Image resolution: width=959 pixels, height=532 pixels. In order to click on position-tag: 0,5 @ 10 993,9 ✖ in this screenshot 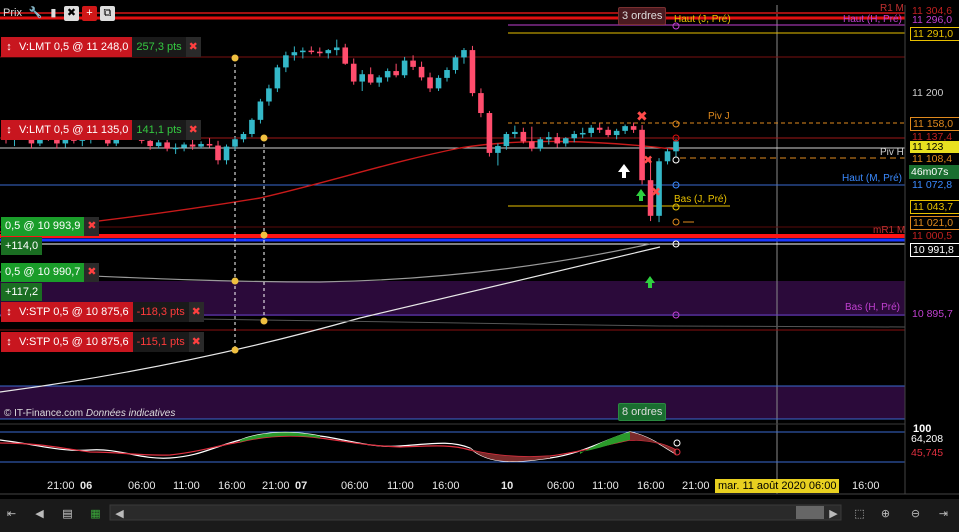, I will do `click(50, 226)`.